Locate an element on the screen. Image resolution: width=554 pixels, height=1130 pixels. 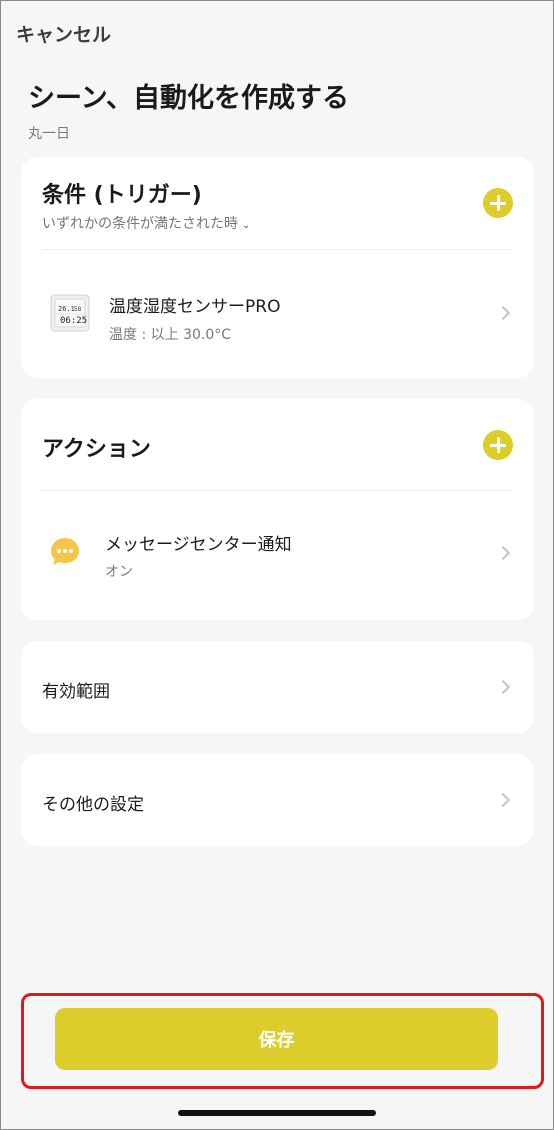
svg-text: 58 is located at coordinates (78, 309).